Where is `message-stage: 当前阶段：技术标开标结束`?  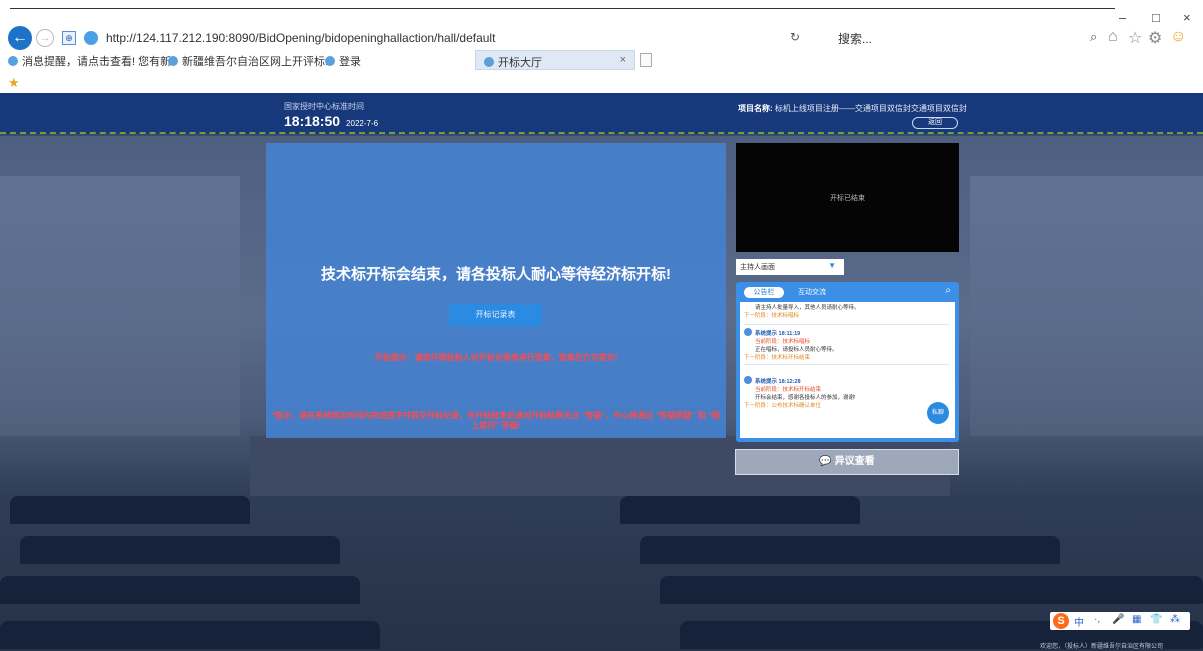 message-stage: 当前阶段：技术标开标结束 is located at coordinates (788, 390).